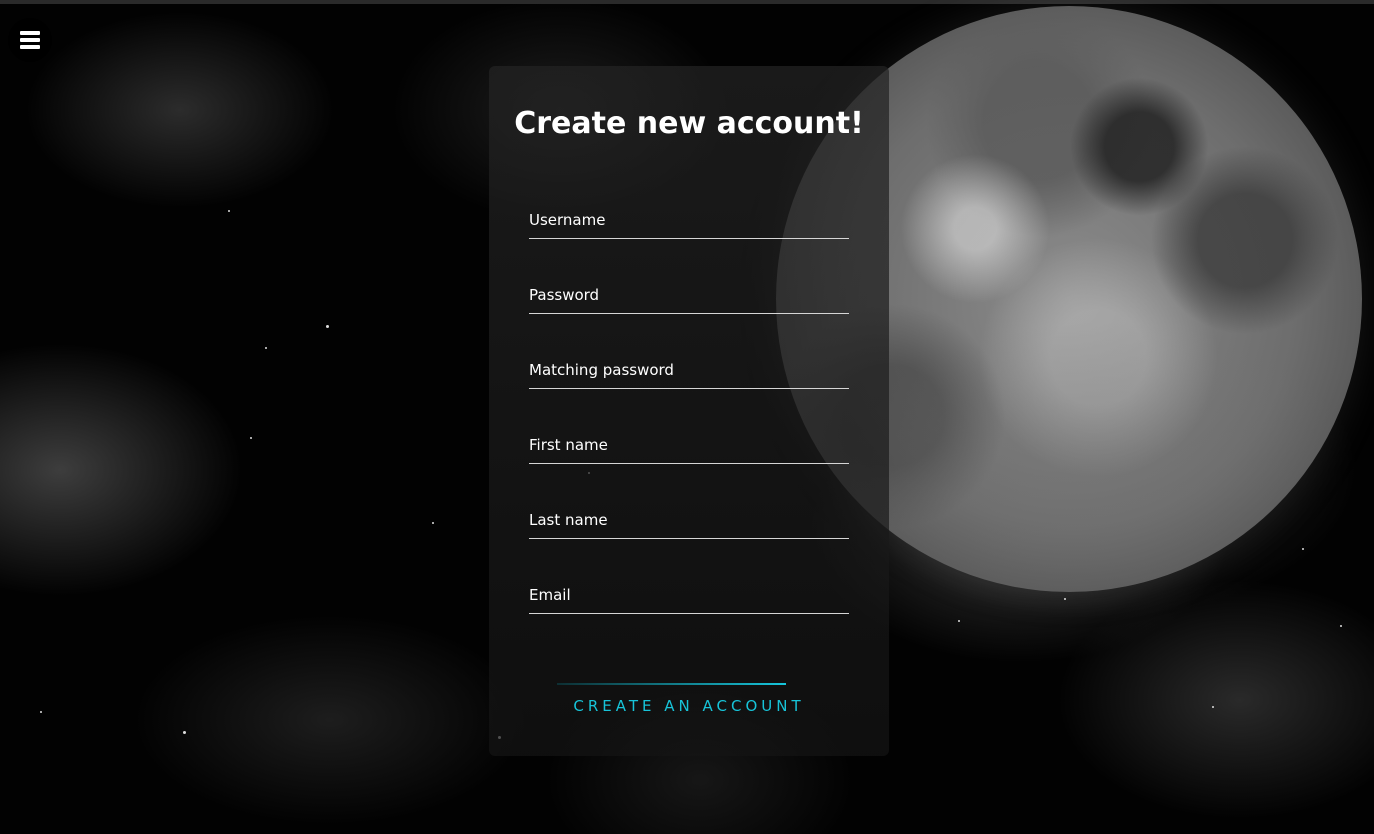 The width and height of the screenshot is (1374, 834). I want to click on password-field: Password, so click(689, 298).